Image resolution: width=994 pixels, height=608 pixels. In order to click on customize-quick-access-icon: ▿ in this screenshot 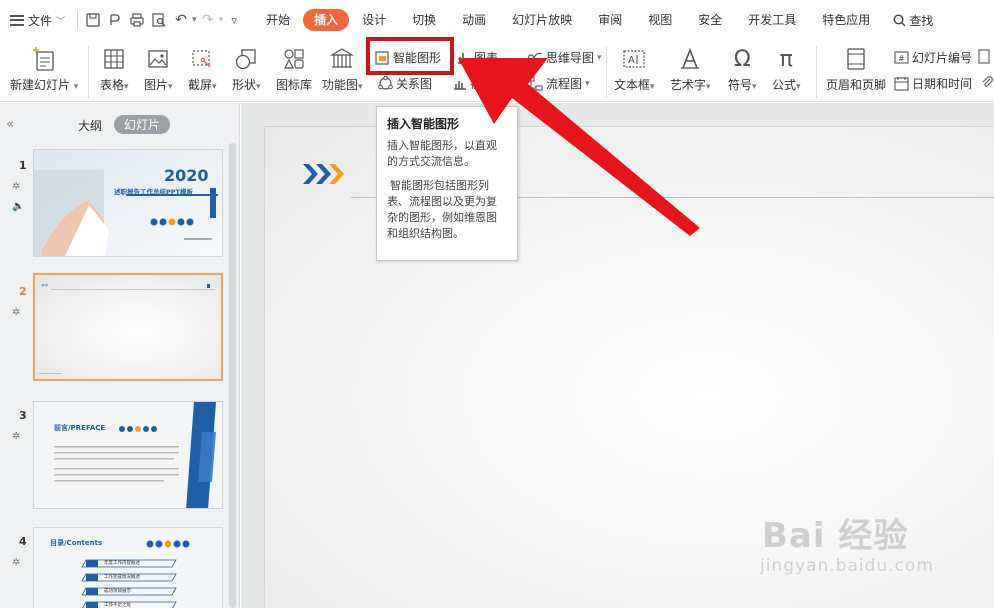, I will do `click(234, 20)`.